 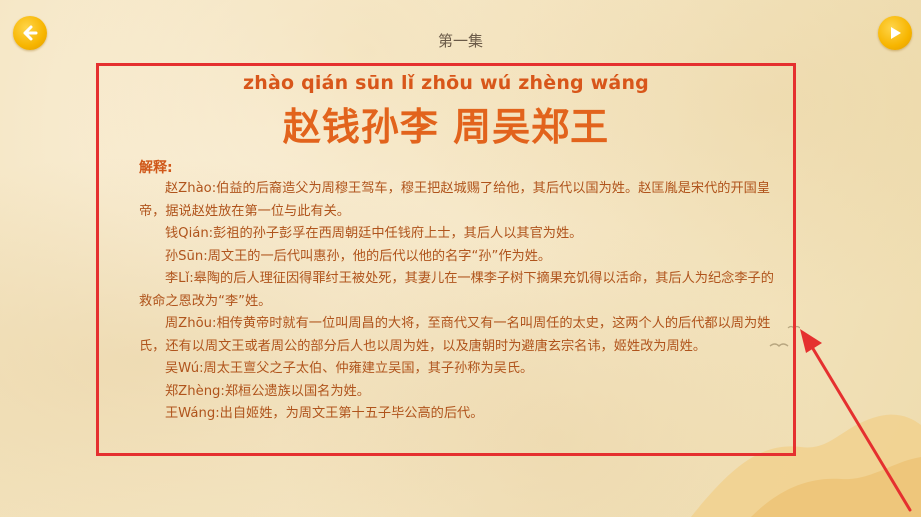 I want to click on explanation-entry-qian: 钱Qián:彭祖的孙子彭孚在西周朝廷中任钱府上士，其后人以其官为姓。, so click(x=374, y=233).